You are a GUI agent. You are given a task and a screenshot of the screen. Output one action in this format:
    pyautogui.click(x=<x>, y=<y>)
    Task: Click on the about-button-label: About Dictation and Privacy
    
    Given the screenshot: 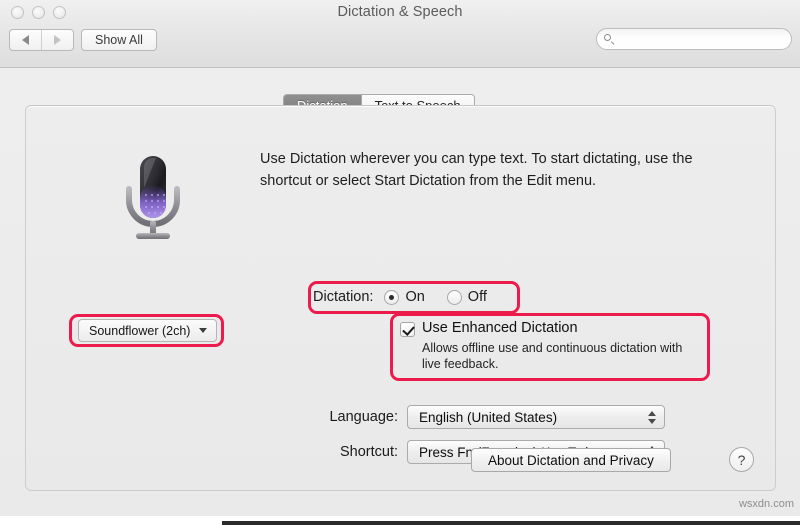 What is the action you would take?
    pyautogui.click(x=571, y=460)
    